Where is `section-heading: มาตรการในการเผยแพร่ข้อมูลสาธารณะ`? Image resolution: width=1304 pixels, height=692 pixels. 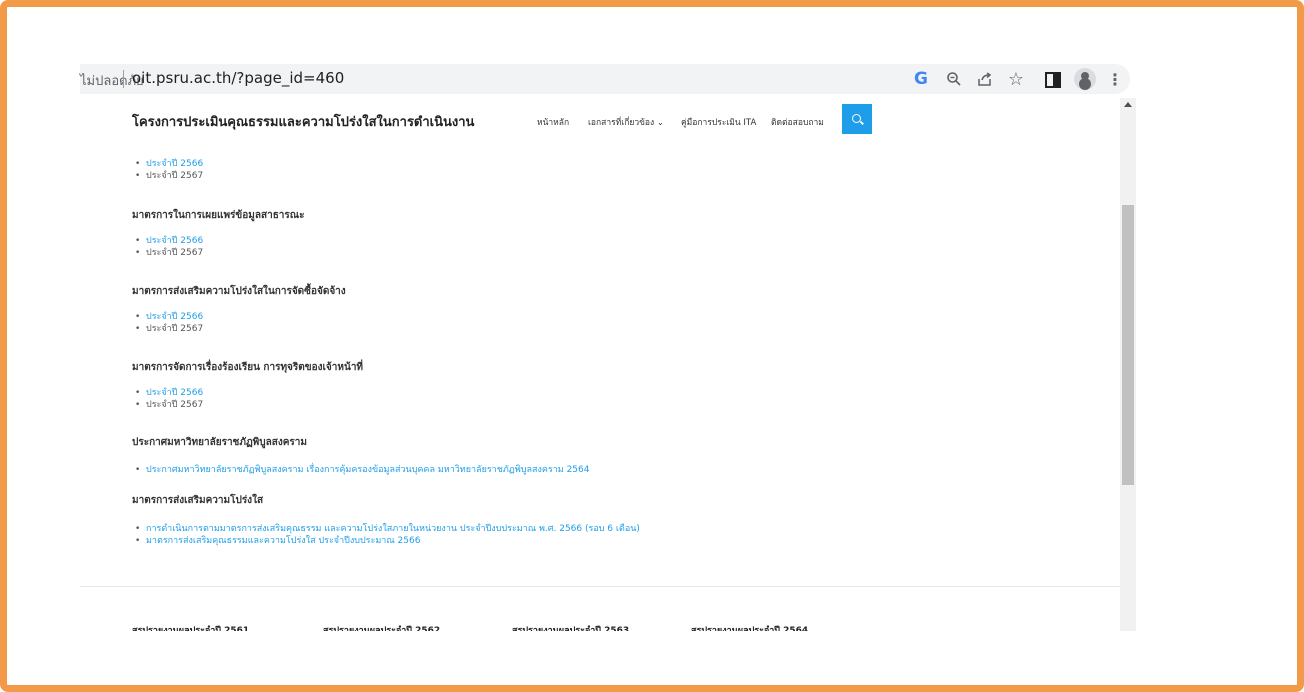 section-heading: มาตรการในการเผยแพร่ข้อมูลสาธารณะ is located at coordinates (218, 215).